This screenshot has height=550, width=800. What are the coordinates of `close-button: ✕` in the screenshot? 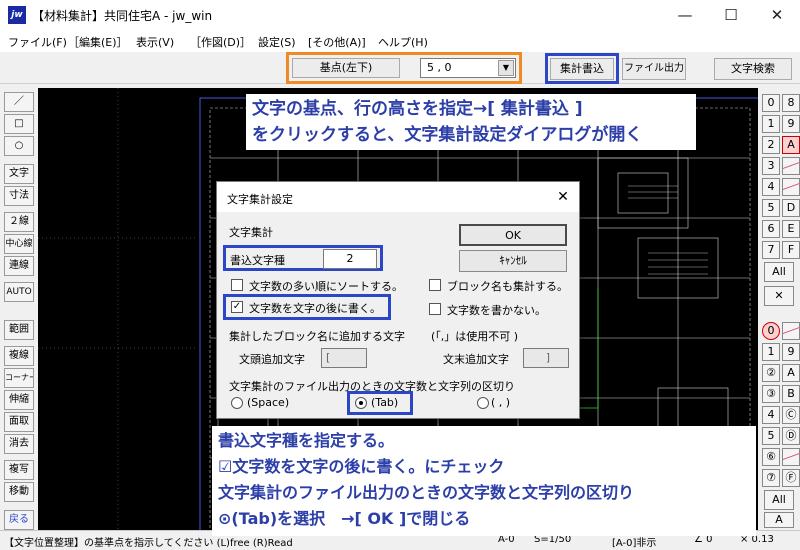 It's located at (777, 15).